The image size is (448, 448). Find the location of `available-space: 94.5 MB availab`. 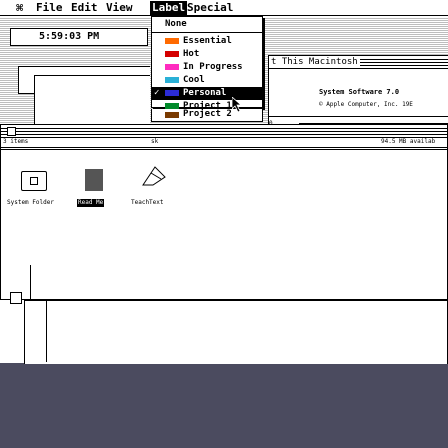

available-space: 94.5 MB availab is located at coordinates (408, 141).